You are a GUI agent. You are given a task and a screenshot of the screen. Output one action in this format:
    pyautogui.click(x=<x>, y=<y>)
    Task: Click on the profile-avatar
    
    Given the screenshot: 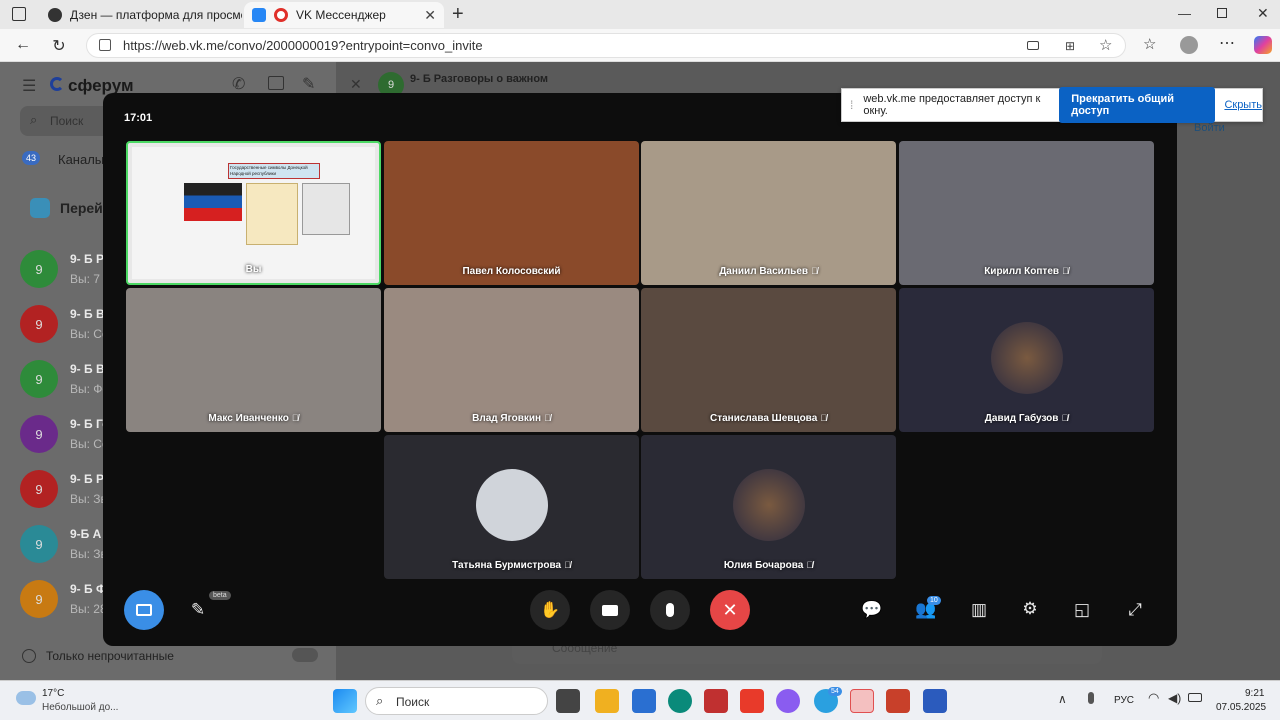 What is the action you would take?
    pyautogui.click(x=1189, y=45)
    